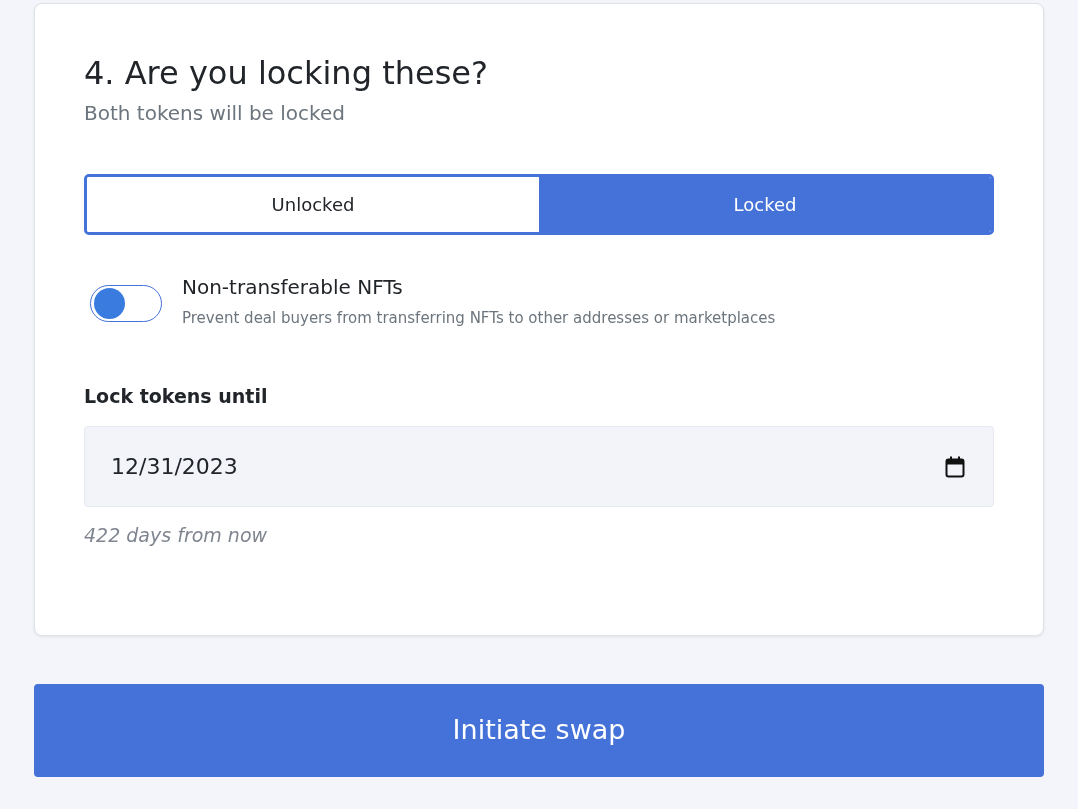  What do you see at coordinates (126, 304) in the screenshot?
I see `toggle-switch` at bounding box center [126, 304].